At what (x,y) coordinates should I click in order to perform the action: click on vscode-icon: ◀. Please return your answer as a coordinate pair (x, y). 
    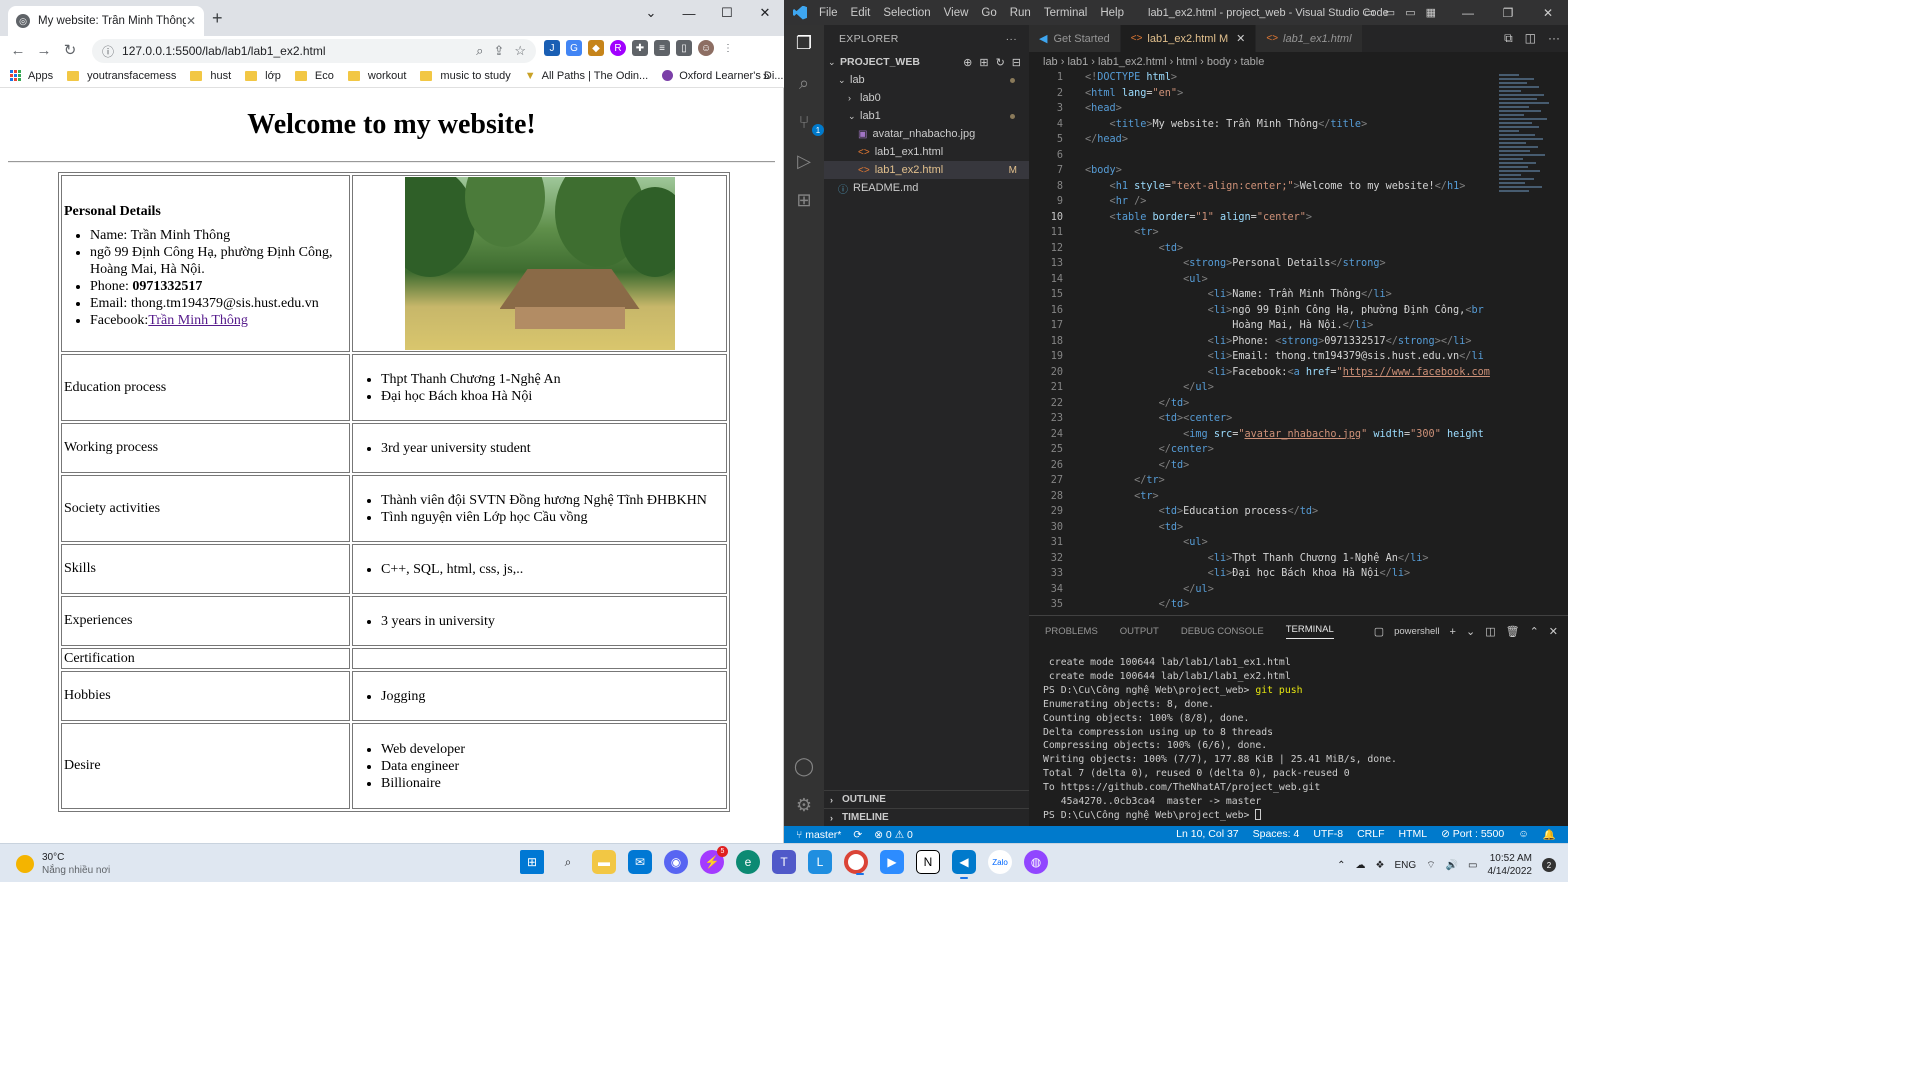
    Looking at the image, I should click on (964, 864).